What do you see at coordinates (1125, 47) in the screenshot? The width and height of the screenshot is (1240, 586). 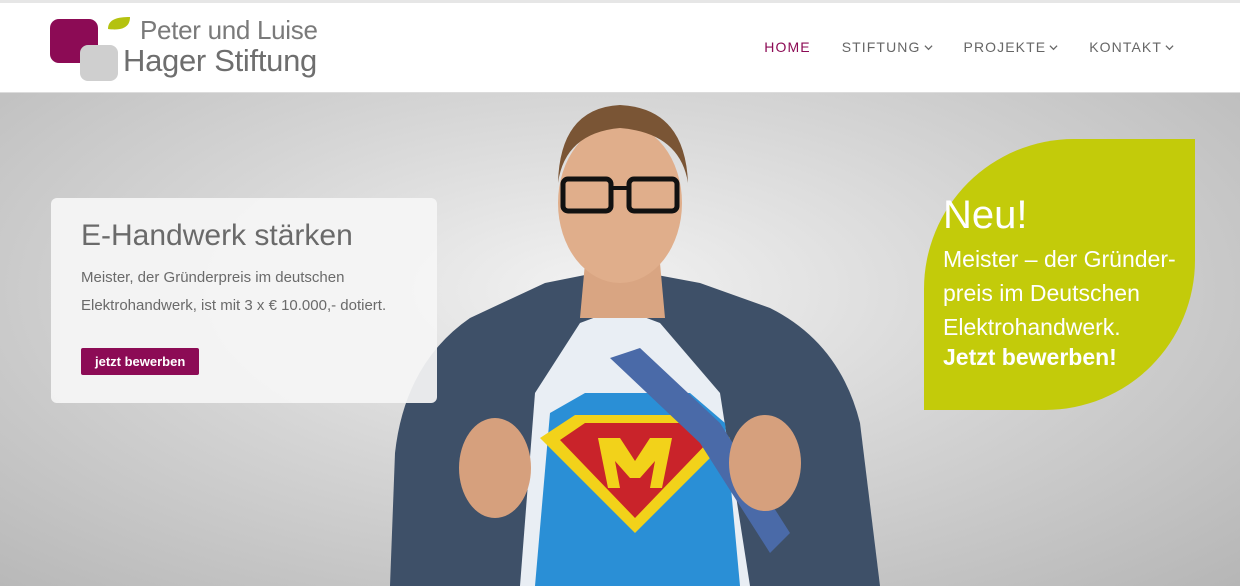 I see `nav-kontakt-label: KONTAKT` at bounding box center [1125, 47].